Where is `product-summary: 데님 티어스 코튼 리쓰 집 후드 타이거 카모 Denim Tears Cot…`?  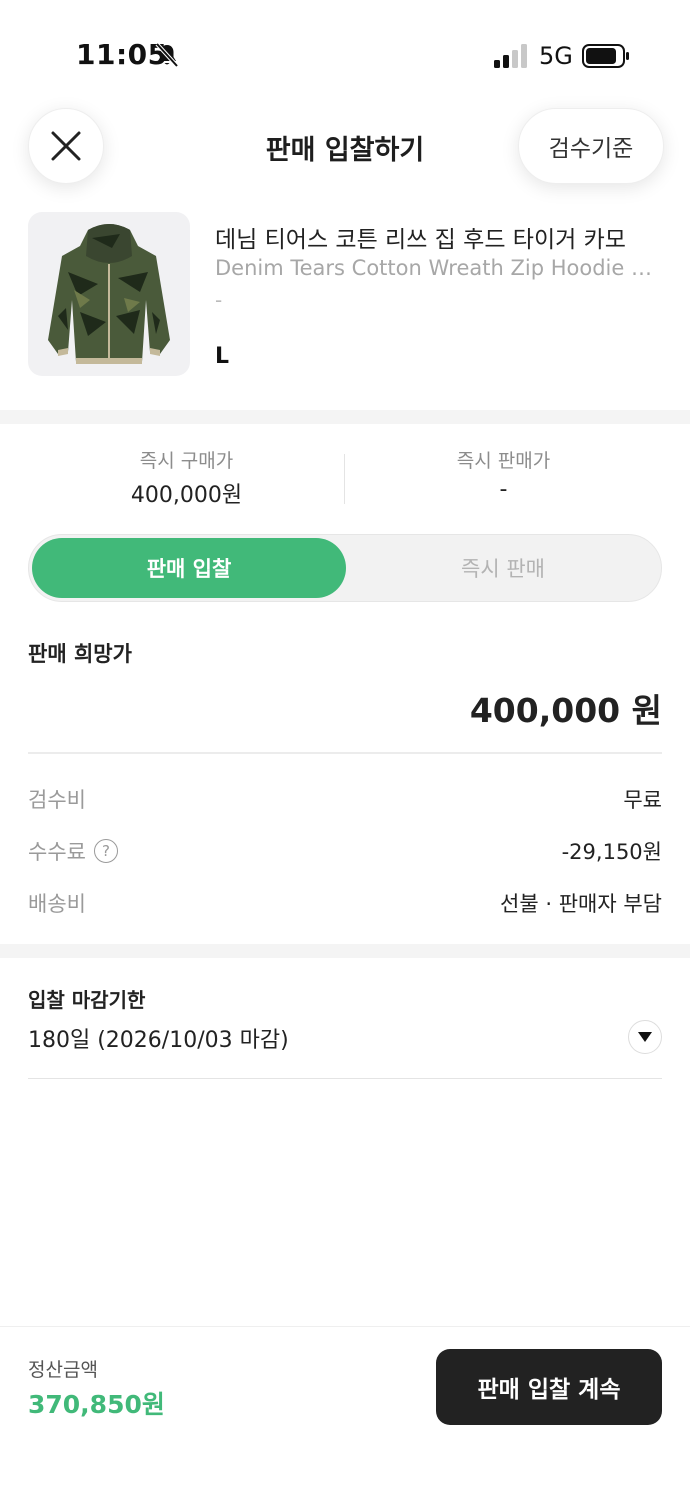
product-summary: 데님 티어스 코튼 리쓰 집 후드 타이거 카모 Denim Tears Cot… is located at coordinates (345, 295).